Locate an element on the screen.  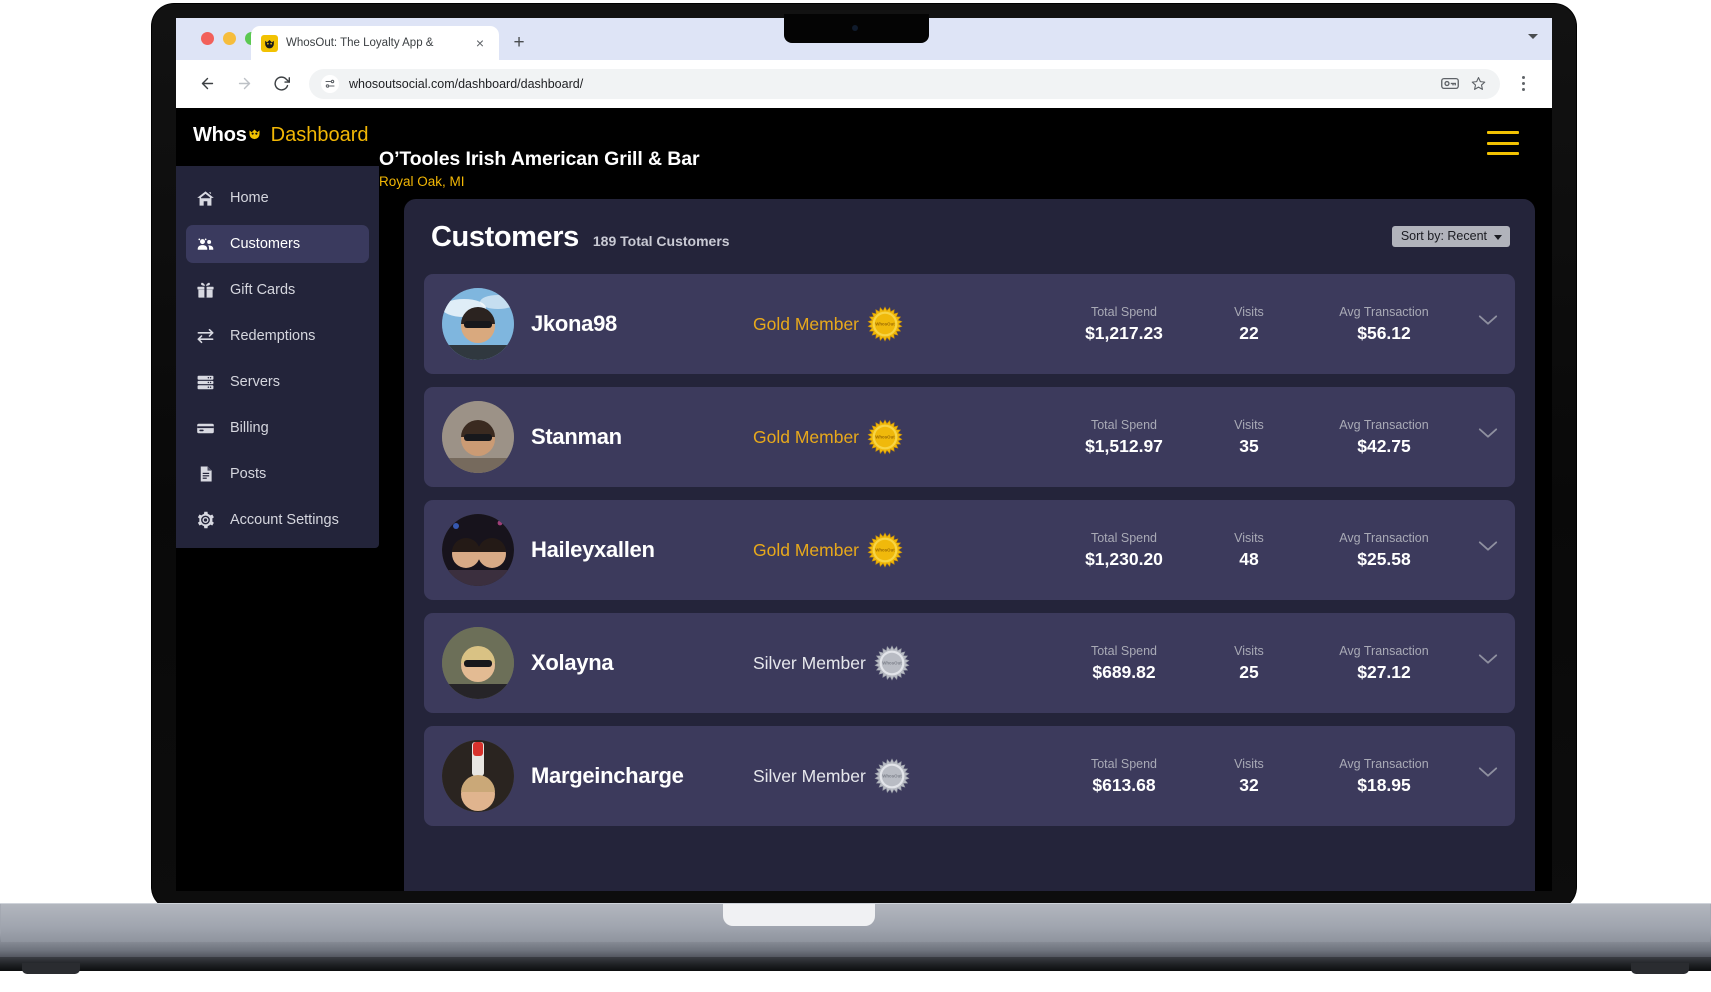
browser-menu-icon is located at coordinates (1523, 84).